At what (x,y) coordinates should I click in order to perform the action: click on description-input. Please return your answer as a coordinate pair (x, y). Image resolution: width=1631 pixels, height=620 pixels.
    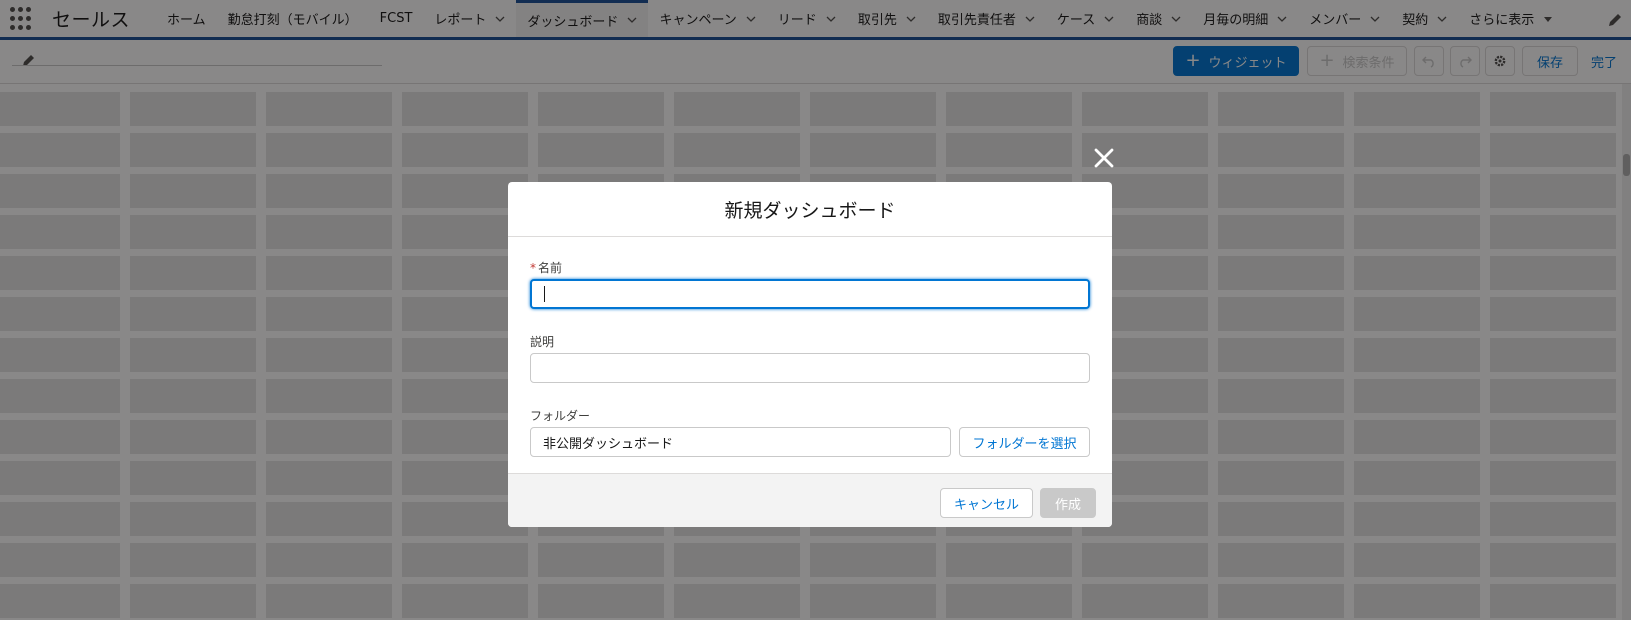
    Looking at the image, I should click on (810, 368).